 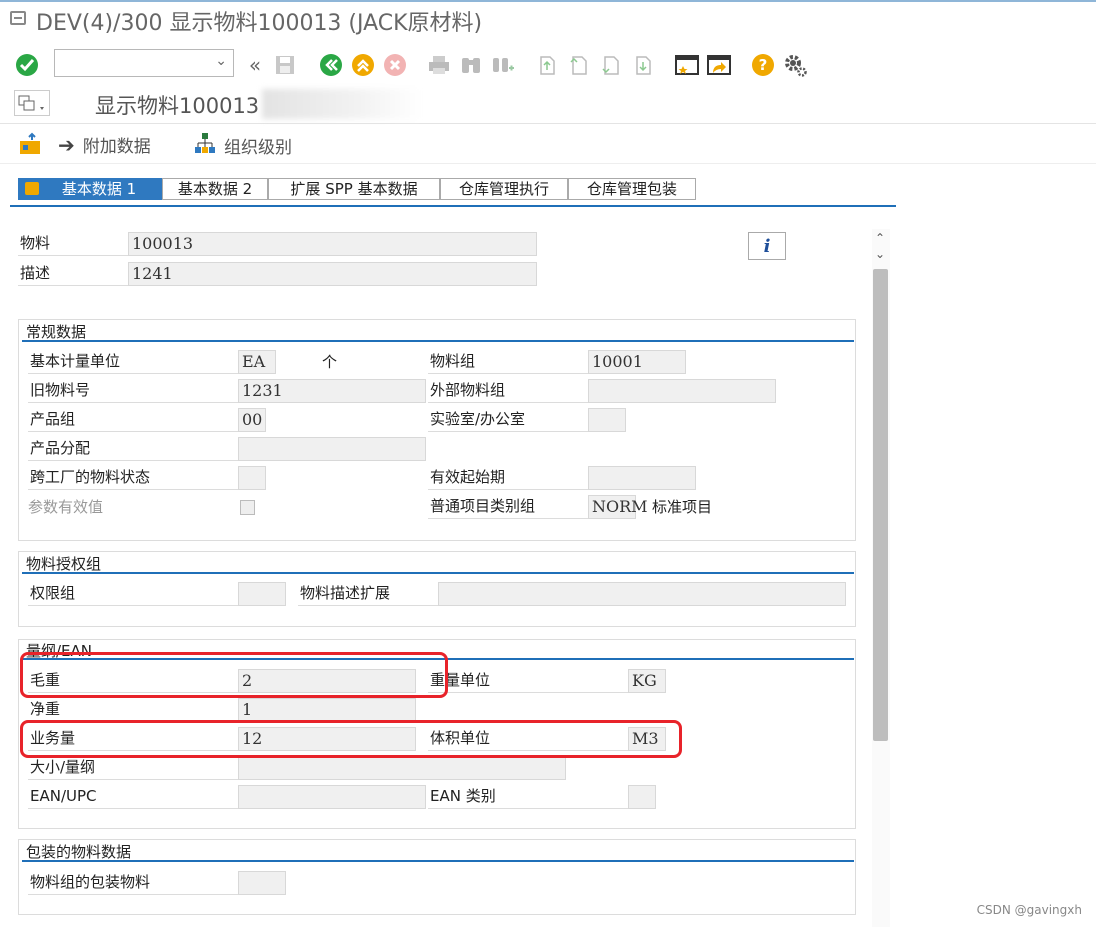 What do you see at coordinates (27, 65) in the screenshot?
I see `enter-icon` at bounding box center [27, 65].